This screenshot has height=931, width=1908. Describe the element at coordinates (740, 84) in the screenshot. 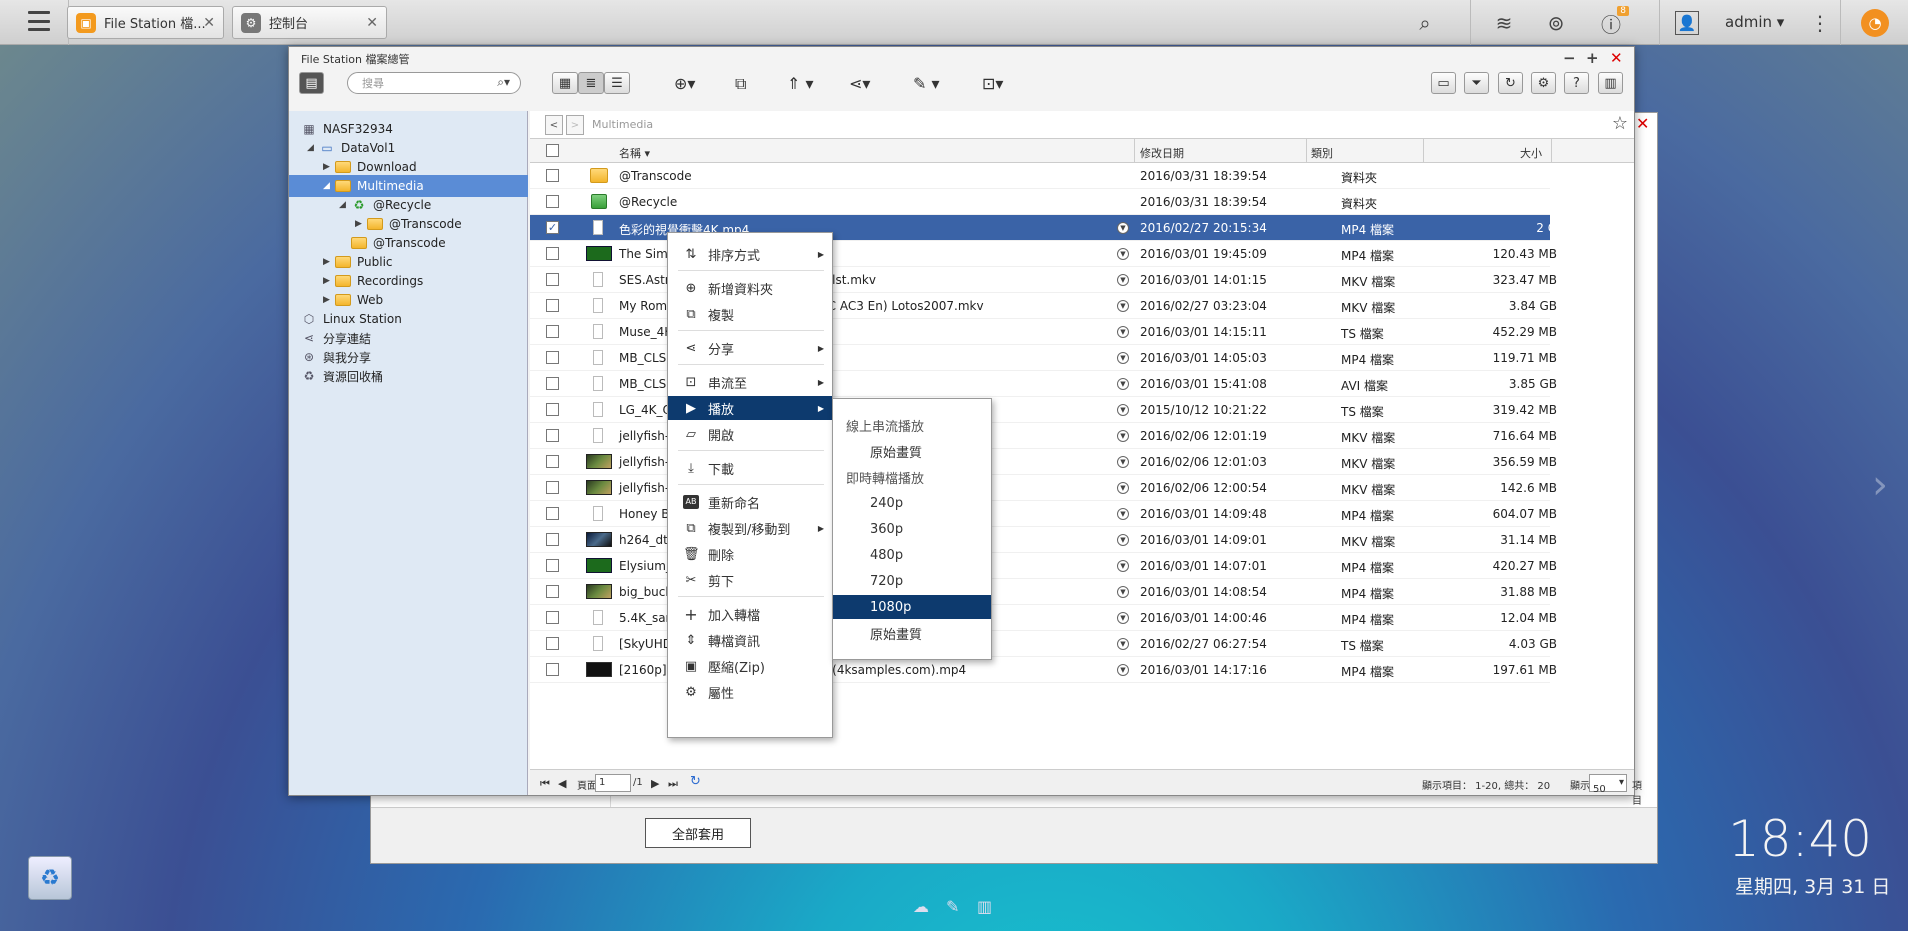

I see `copy-icon: ⧉` at that location.